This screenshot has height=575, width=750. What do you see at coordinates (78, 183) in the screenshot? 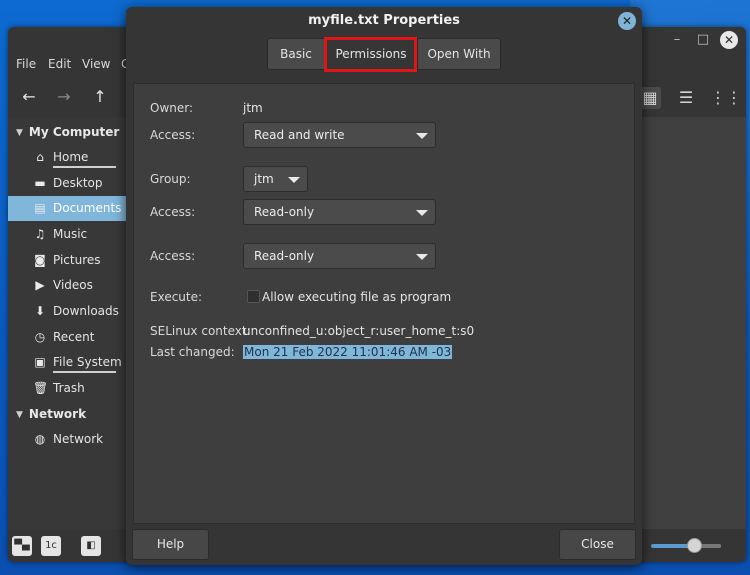
I see `sidebar-item-label: Desktop` at bounding box center [78, 183].